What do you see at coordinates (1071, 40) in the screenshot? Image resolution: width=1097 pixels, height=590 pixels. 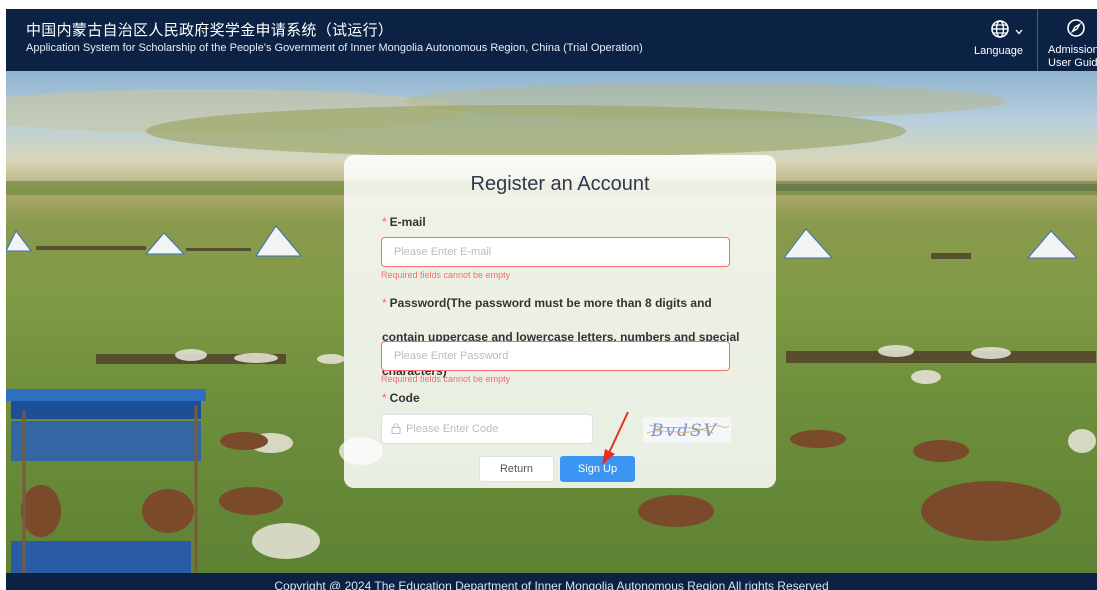 I see `admission-user-guide-link: Admission User Guide` at bounding box center [1071, 40].